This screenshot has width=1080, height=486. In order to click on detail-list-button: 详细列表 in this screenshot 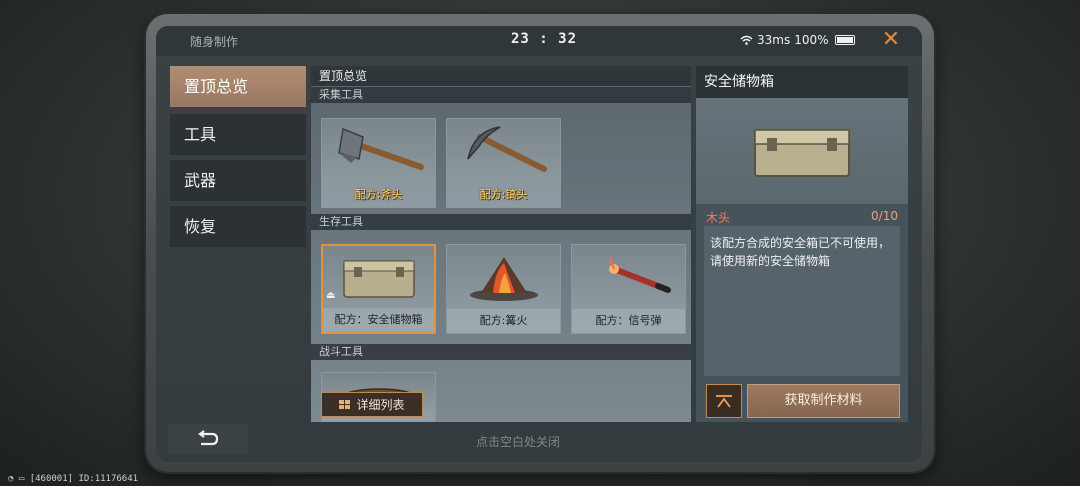, I will do `click(372, 404)`.